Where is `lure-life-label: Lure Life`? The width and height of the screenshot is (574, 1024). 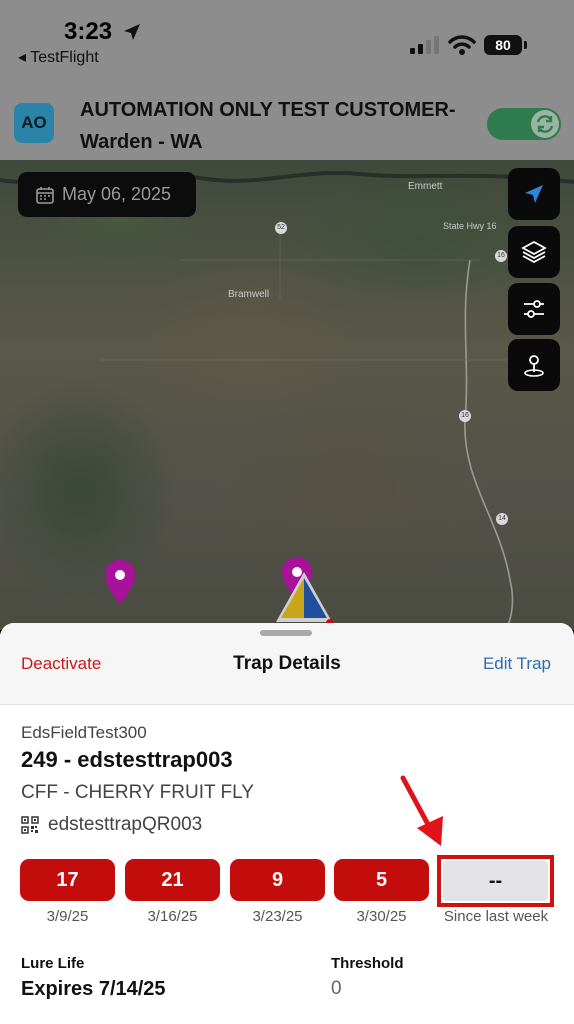
lure-life-label: Lure Life is located at coordinates (53, 963).